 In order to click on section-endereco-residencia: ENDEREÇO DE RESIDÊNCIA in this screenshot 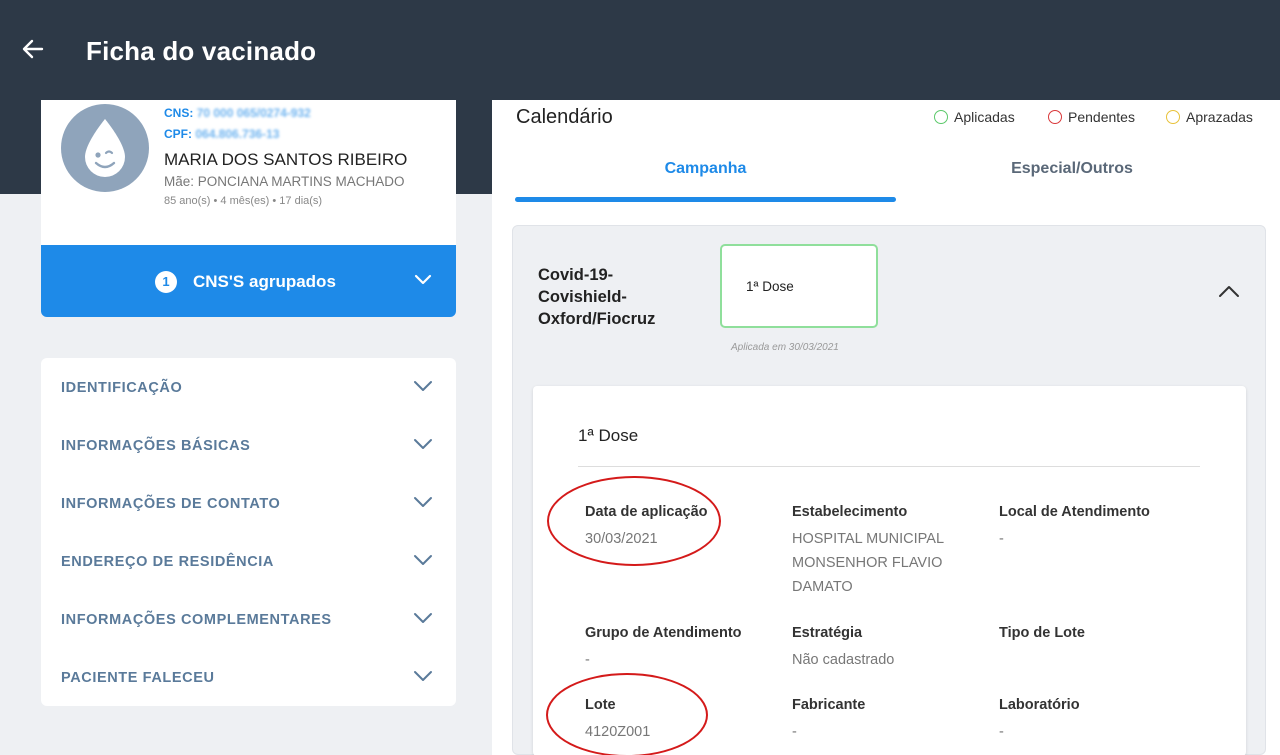, I will do `click(248, 561)`.